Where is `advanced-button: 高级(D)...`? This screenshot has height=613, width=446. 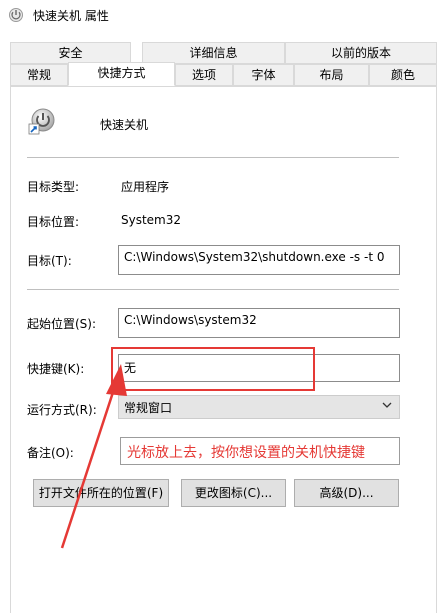
advanced-button: 高级(D)... is located at coordinates (346, 493).